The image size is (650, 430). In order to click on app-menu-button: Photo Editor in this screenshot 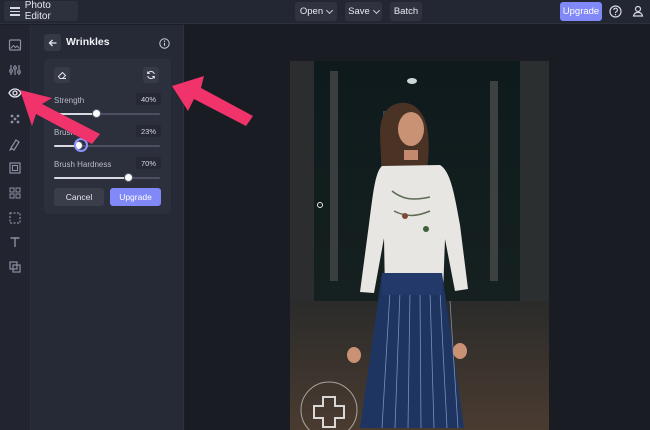, I will do `click(41, 11)`.